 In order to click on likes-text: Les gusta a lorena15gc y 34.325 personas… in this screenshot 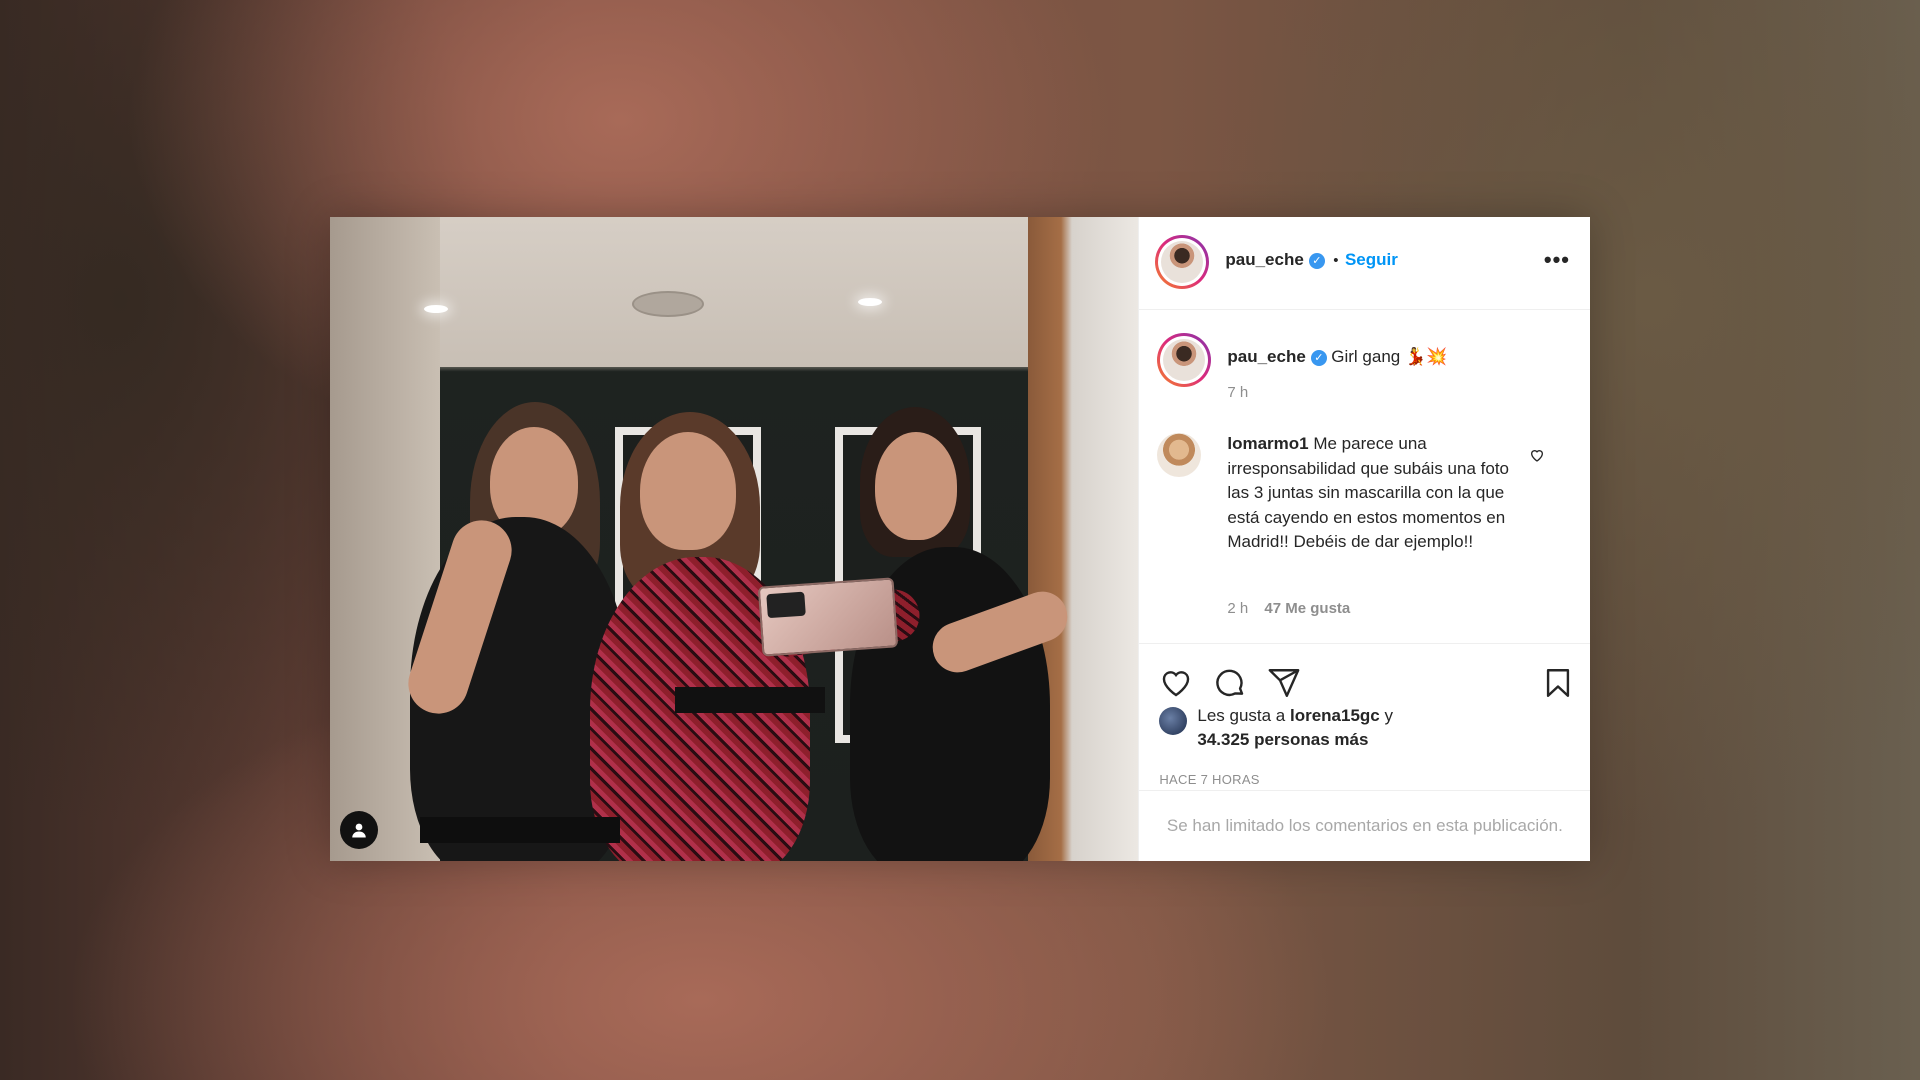, I will do `click(1295, 728)`.